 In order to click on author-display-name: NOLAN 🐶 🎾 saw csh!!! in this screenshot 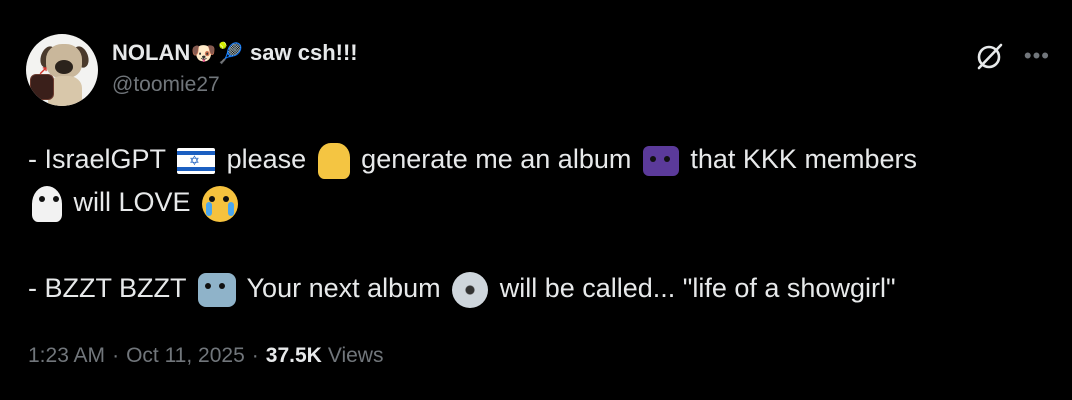, I will do `click(235, 53)`.